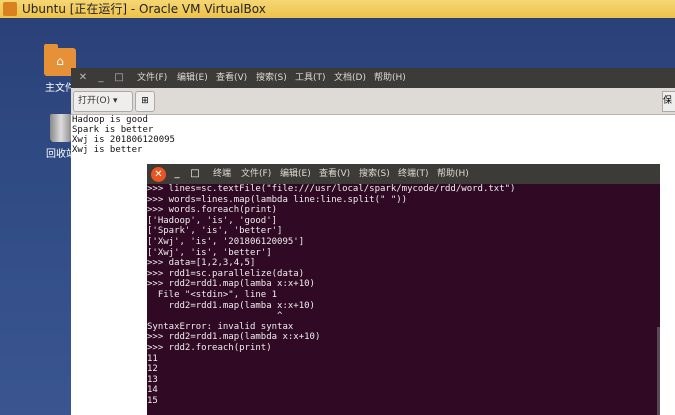  What do you see at coordinates (145, 101) in the screenshot?
I see `new-document-icon: ⊞` at bounding box center [145, 101].